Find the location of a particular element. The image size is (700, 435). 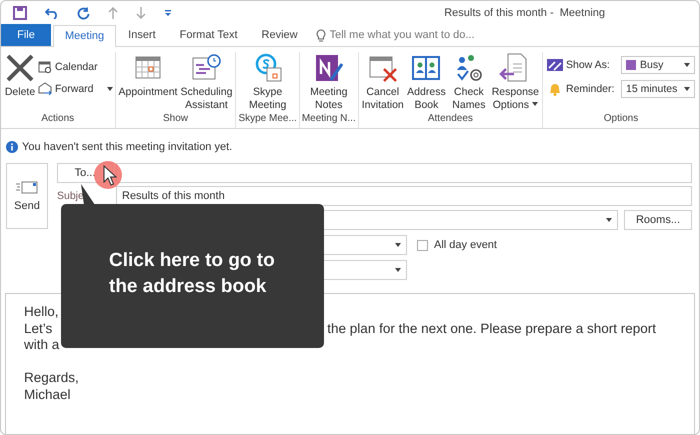

customize-icon is located at coordinates (168, 13).